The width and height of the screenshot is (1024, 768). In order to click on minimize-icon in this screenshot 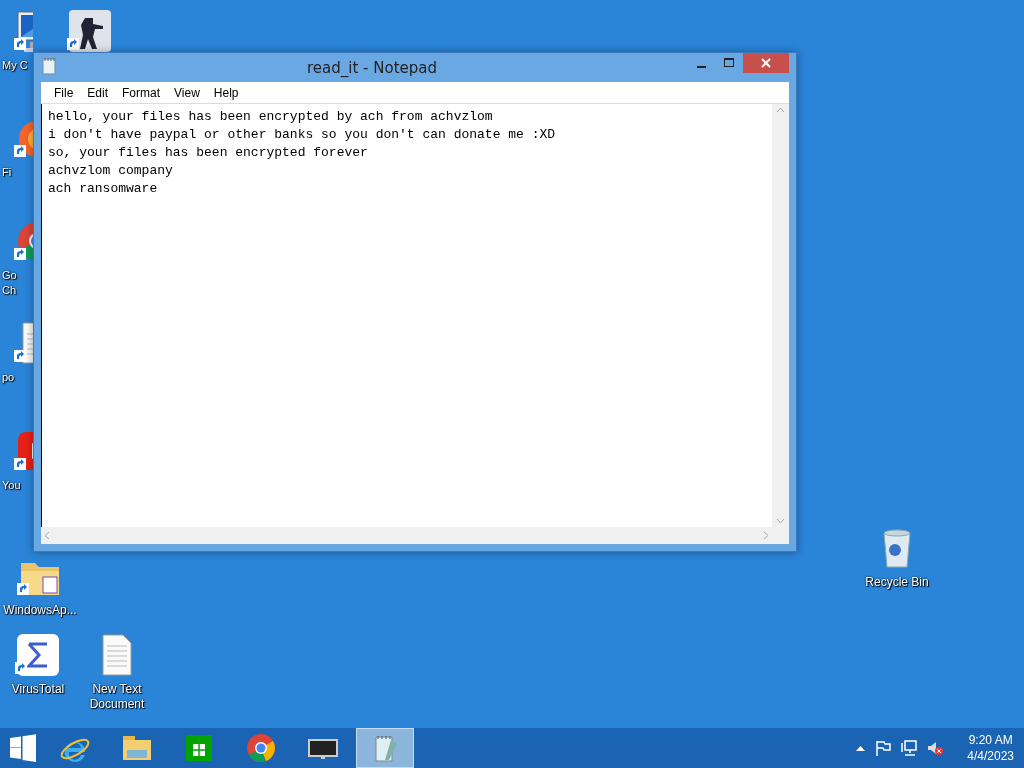, I will do `click(701, 66)`.